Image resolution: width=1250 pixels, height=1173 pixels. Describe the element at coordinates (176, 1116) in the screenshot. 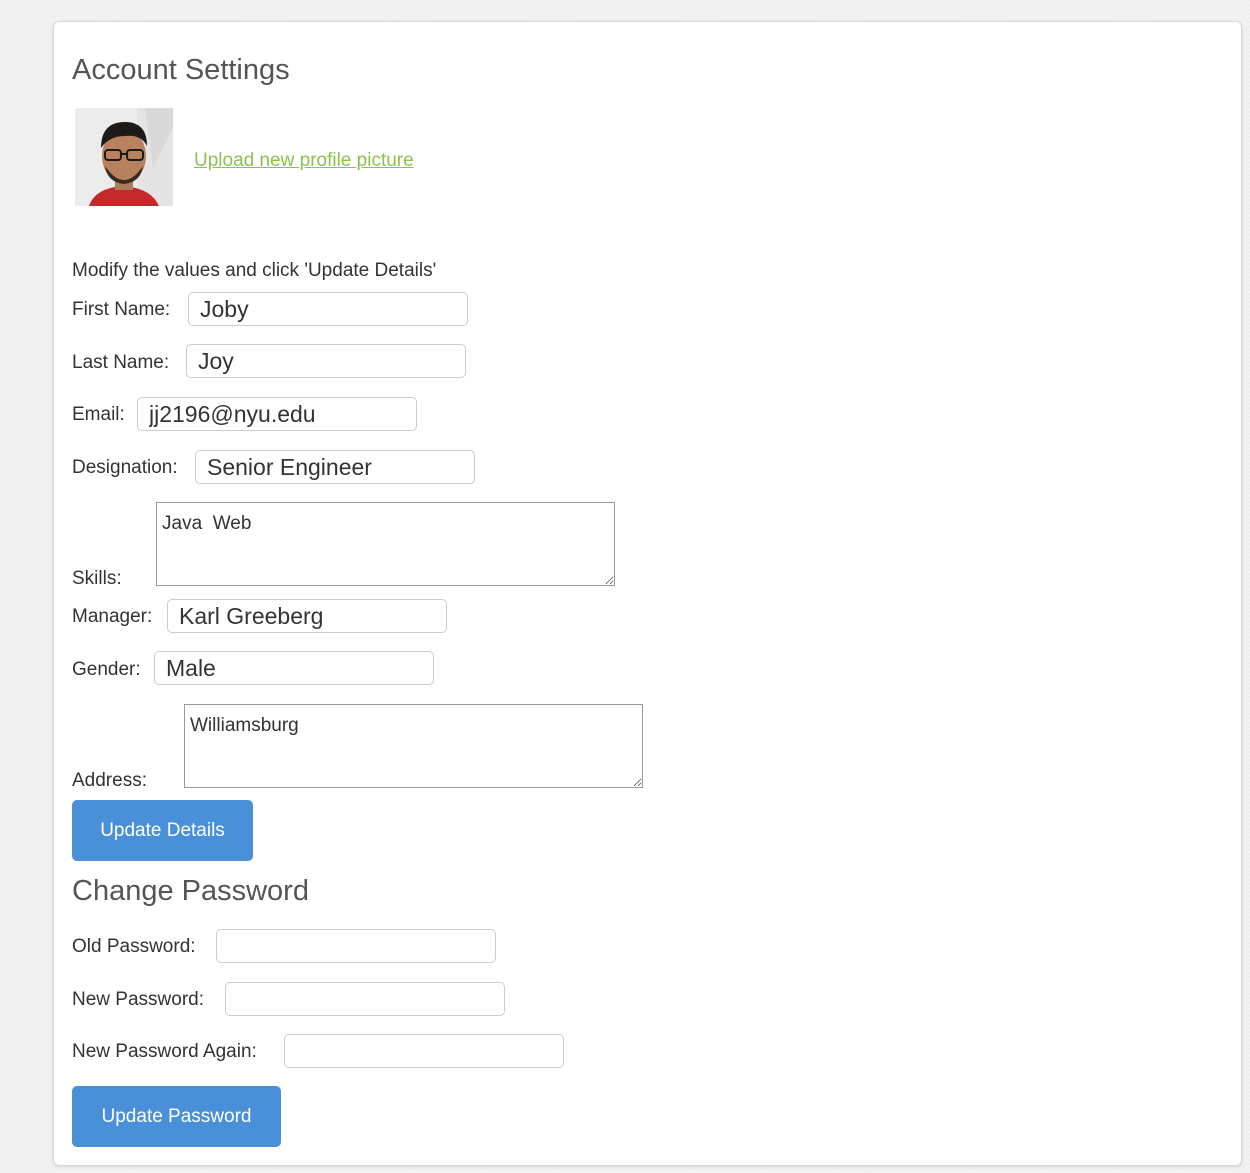

I see `update-password-button: Update Password` at that location.